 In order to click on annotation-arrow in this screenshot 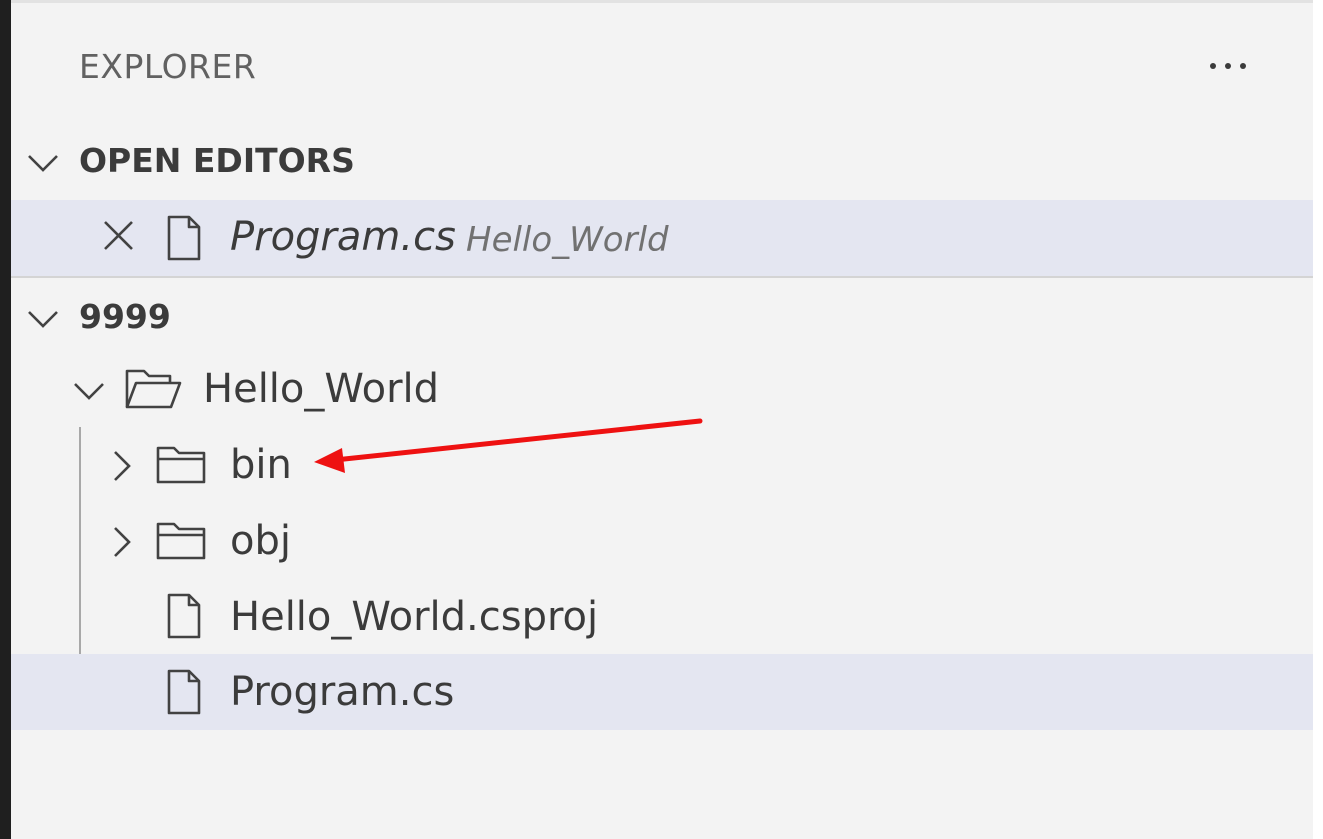, I will do `click(508, 445)`.